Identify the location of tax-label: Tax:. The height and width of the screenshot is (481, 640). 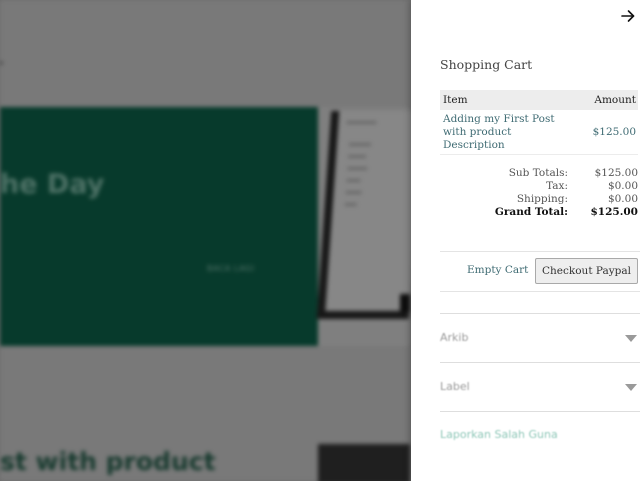
(557, 186).